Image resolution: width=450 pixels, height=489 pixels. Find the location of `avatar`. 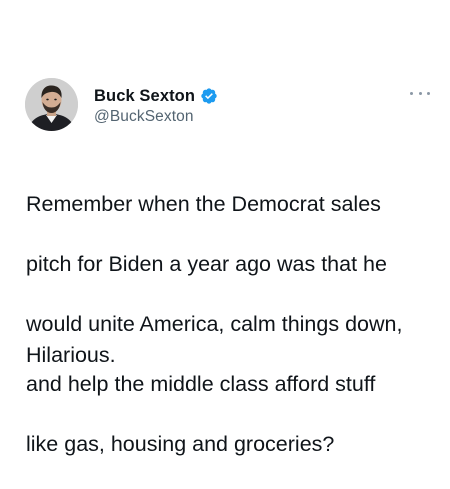

avatar is located at coordinates (51, 104).